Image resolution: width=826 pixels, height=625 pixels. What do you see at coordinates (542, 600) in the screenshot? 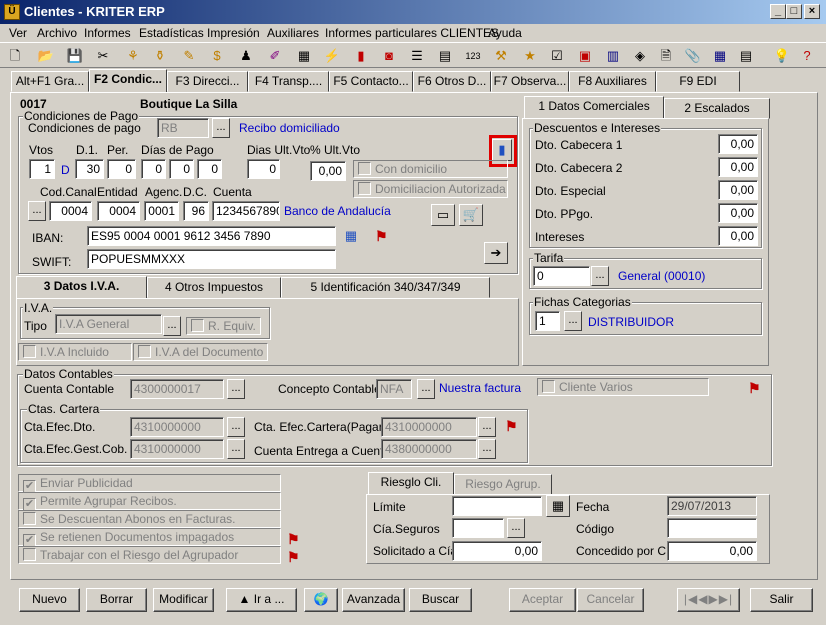
I see `aceptar-button: Aceptar` at bounding box center [542, 600].